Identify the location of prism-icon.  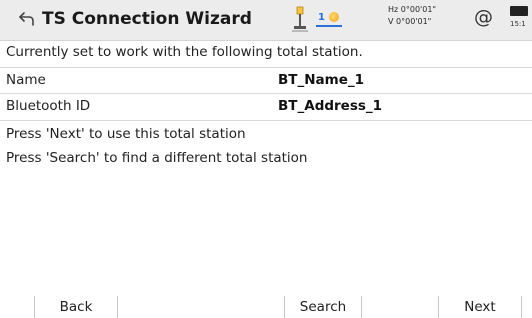
(300, 19).